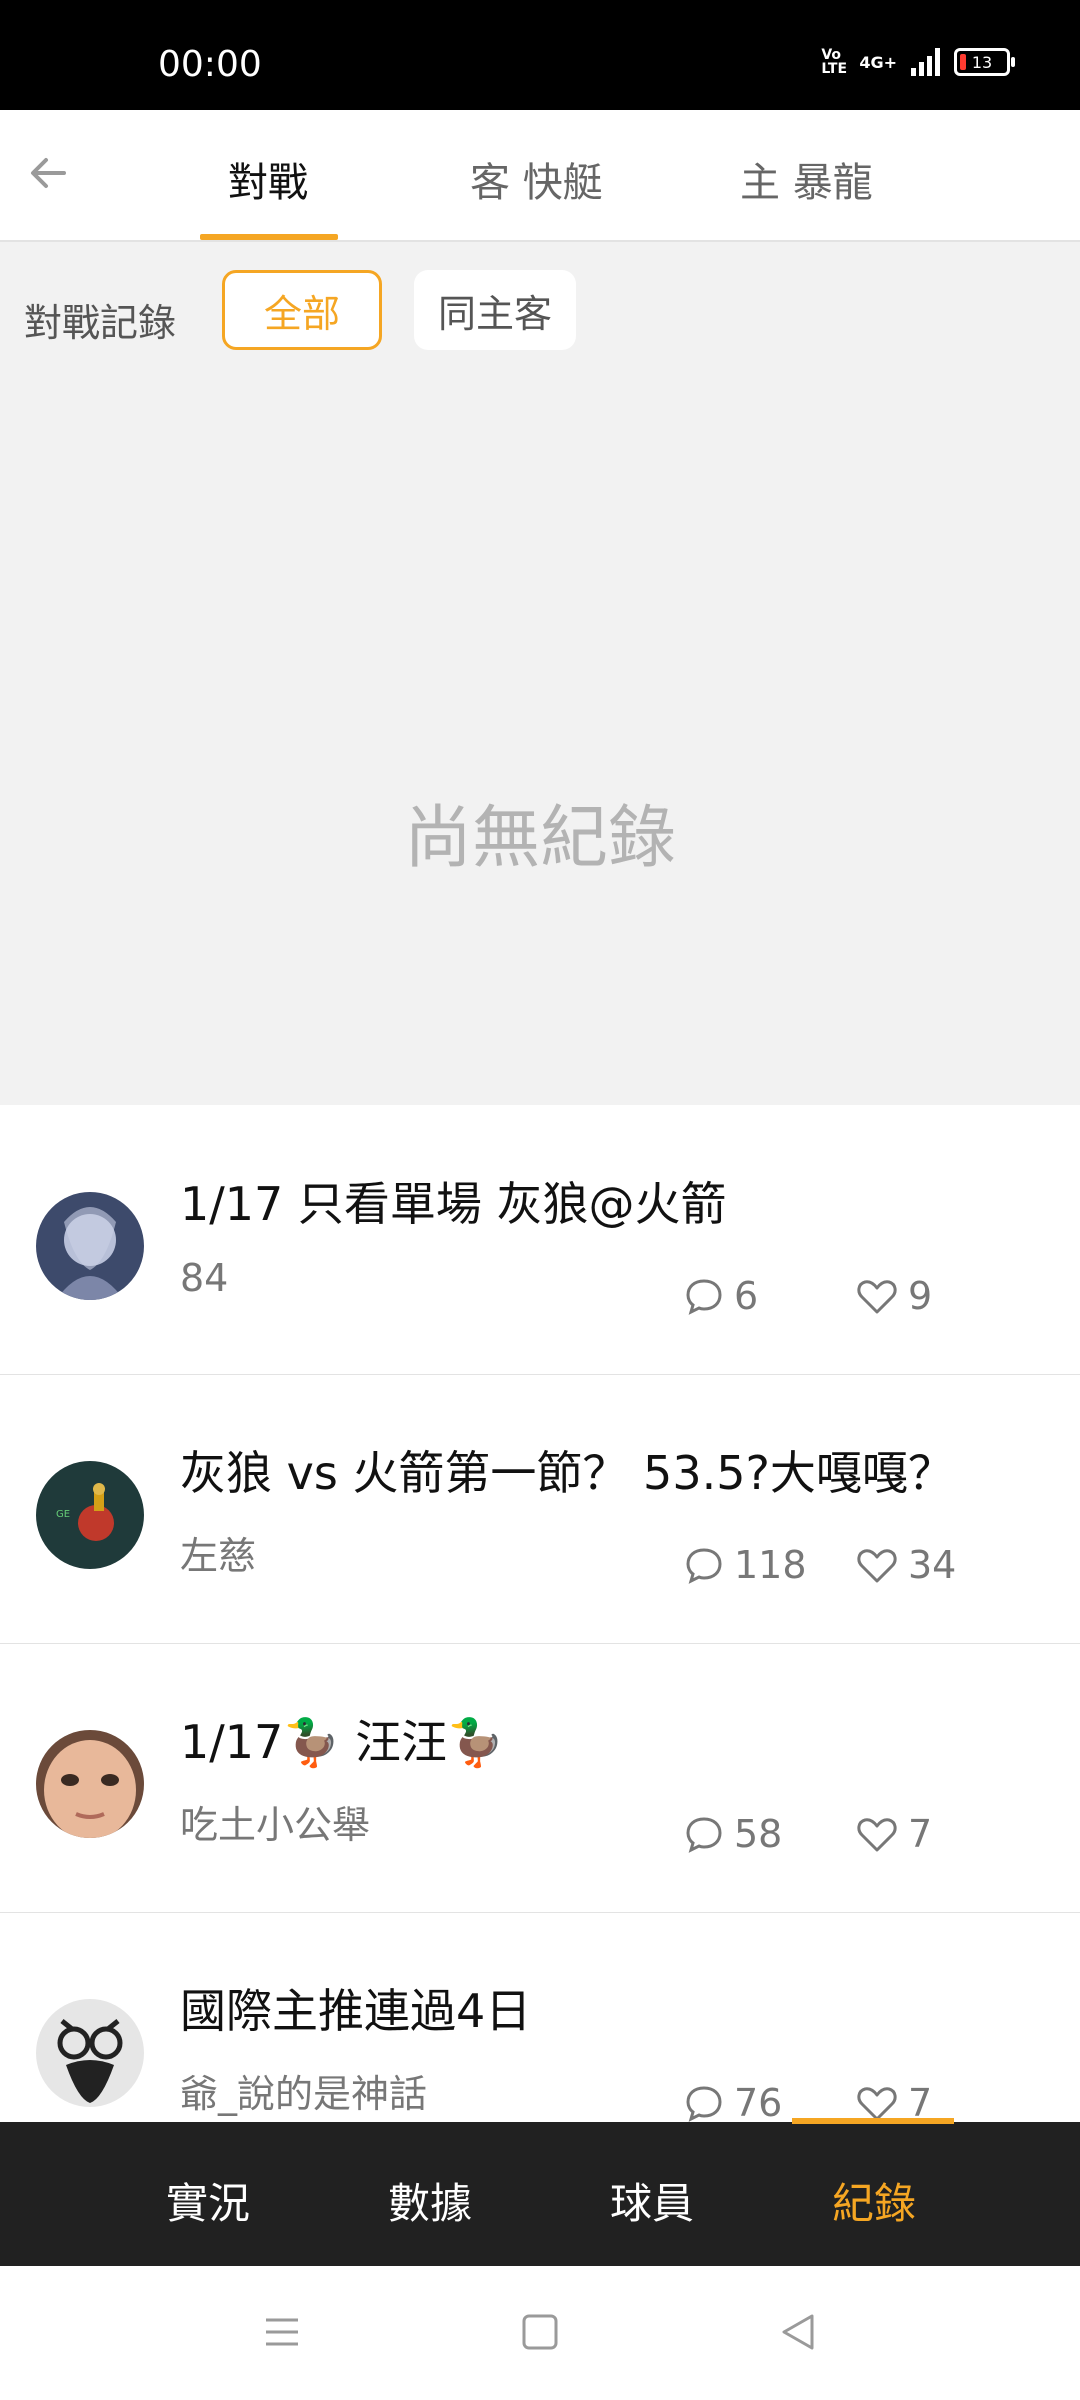  Describe the element at coordinates (567, 1470) in the screenshot. I see `post-title: 灰狼 vs 火箭第一節？ 53.5?大嘎嘎？` at that location.